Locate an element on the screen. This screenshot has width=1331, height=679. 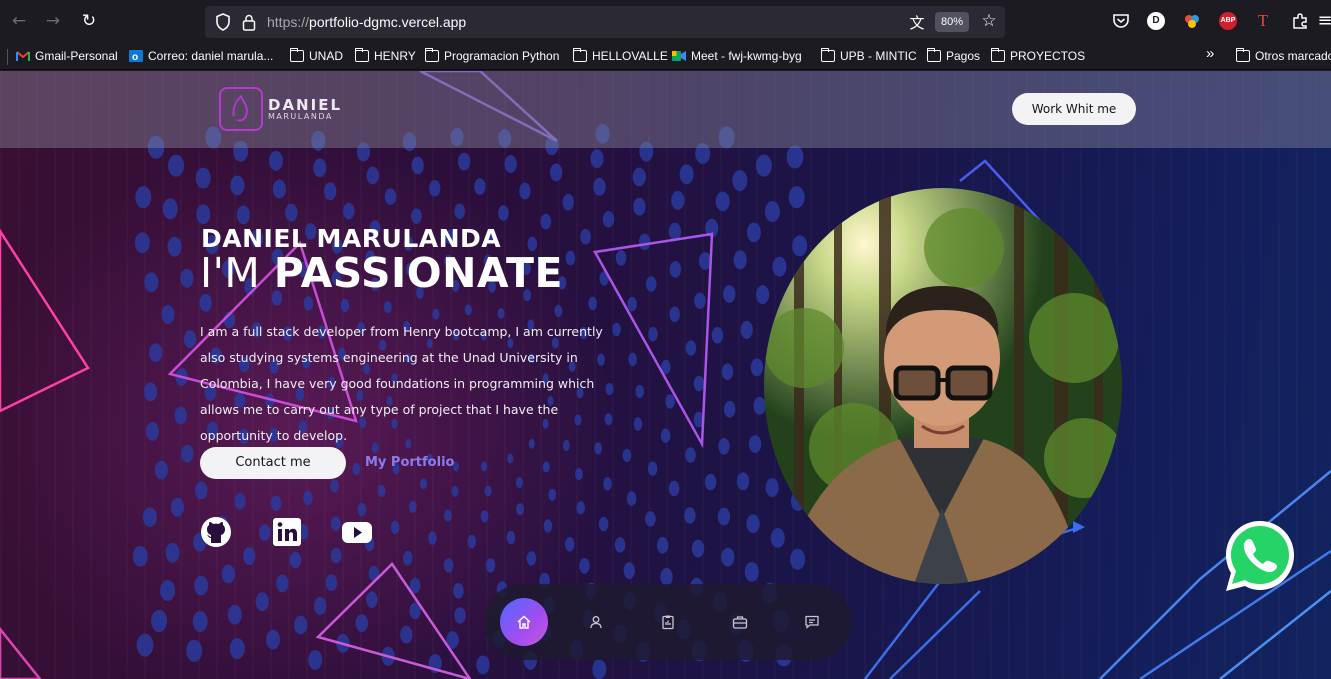
dock-about is located at coordinates (596, 622).